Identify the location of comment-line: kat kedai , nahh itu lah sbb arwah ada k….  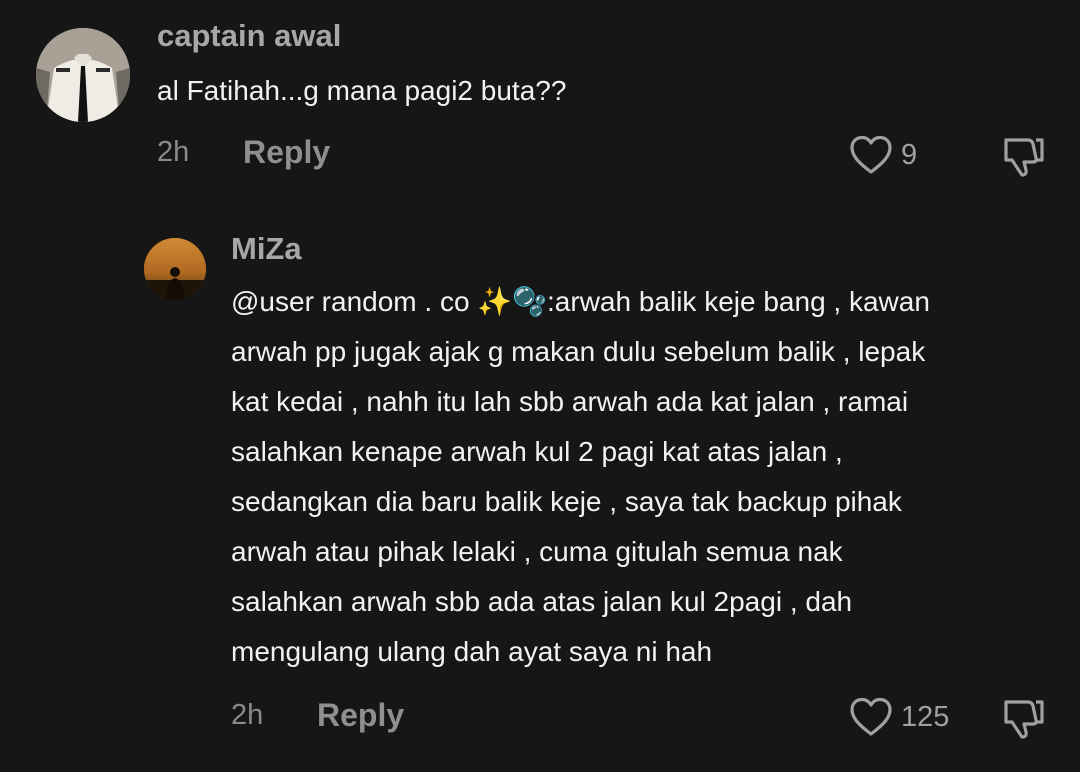
(570, 401).